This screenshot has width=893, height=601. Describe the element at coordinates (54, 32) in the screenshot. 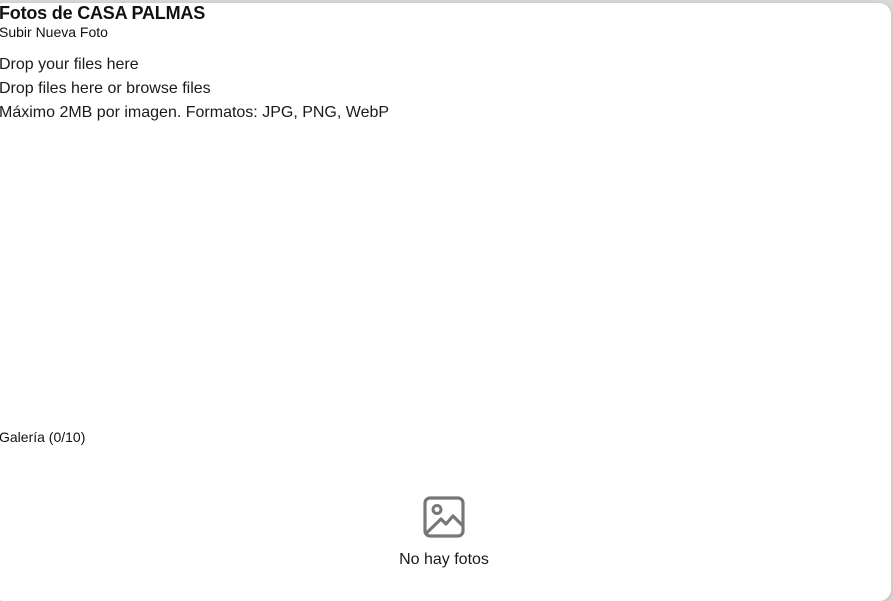

I see `upload-section-title: Subir Nueva Foto` at that location.